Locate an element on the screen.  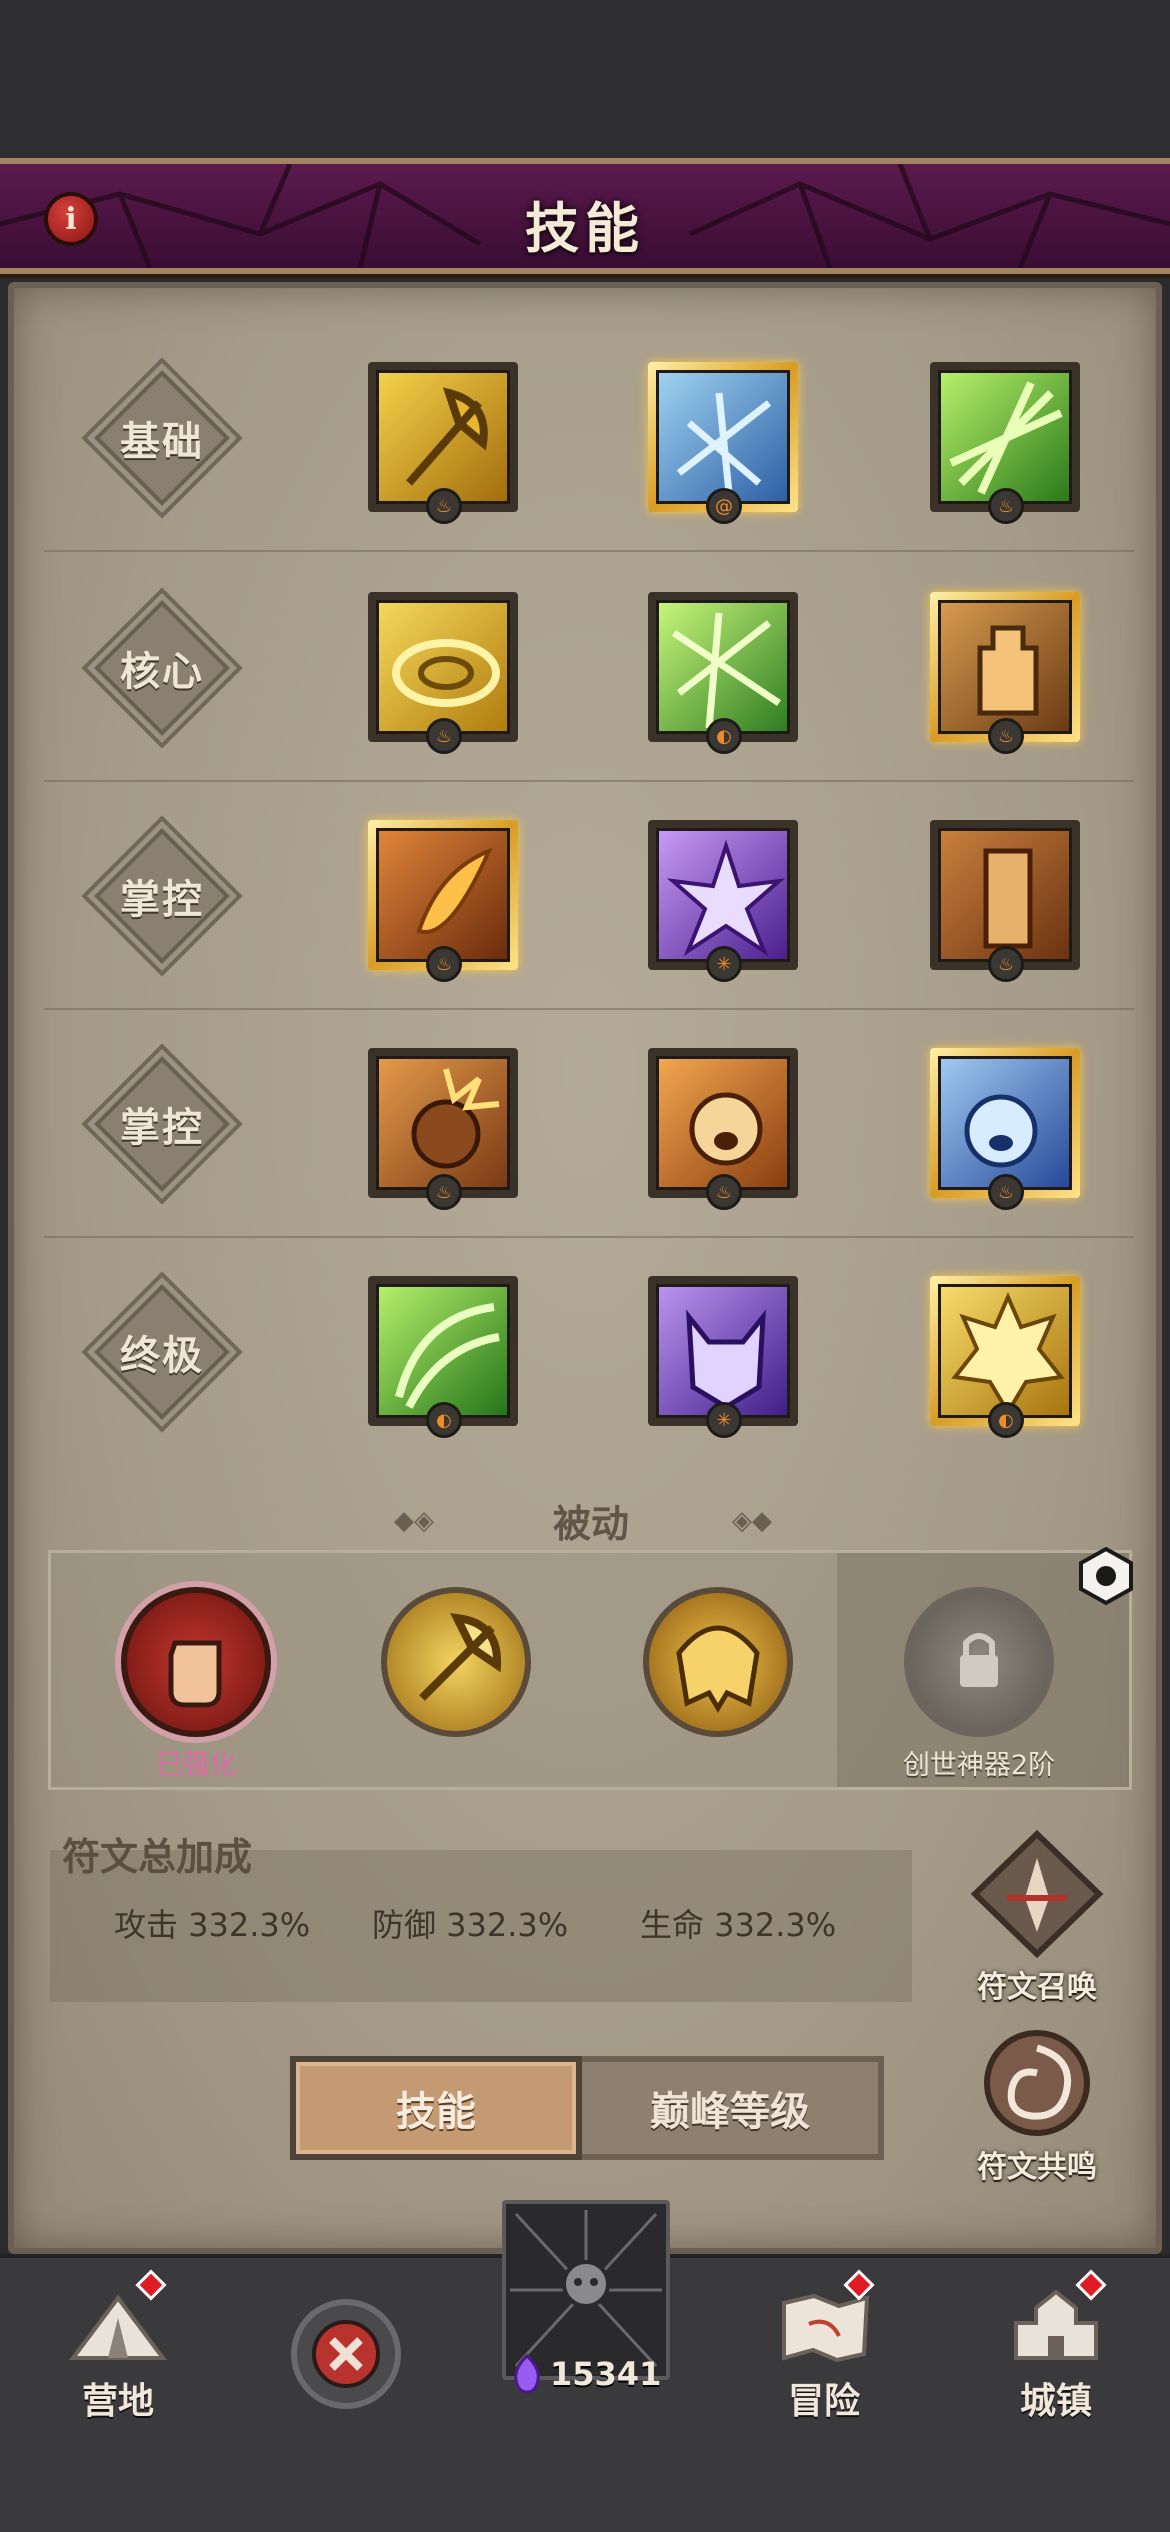
row-label-diamond: 核心 is located at coordinates (162, 668).